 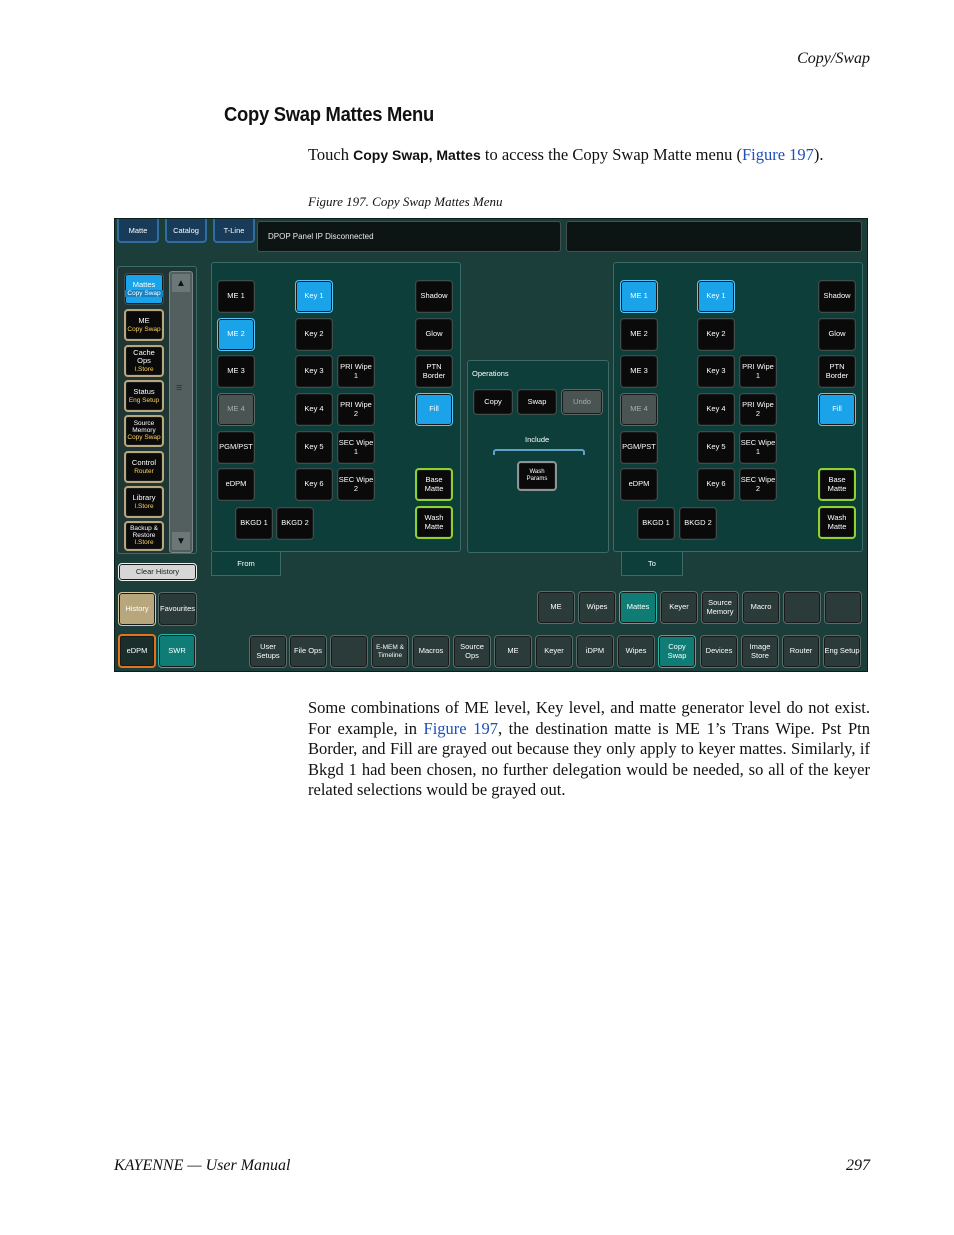 I want to click on to-key-6: Key 6, so click(x=716, y=484).